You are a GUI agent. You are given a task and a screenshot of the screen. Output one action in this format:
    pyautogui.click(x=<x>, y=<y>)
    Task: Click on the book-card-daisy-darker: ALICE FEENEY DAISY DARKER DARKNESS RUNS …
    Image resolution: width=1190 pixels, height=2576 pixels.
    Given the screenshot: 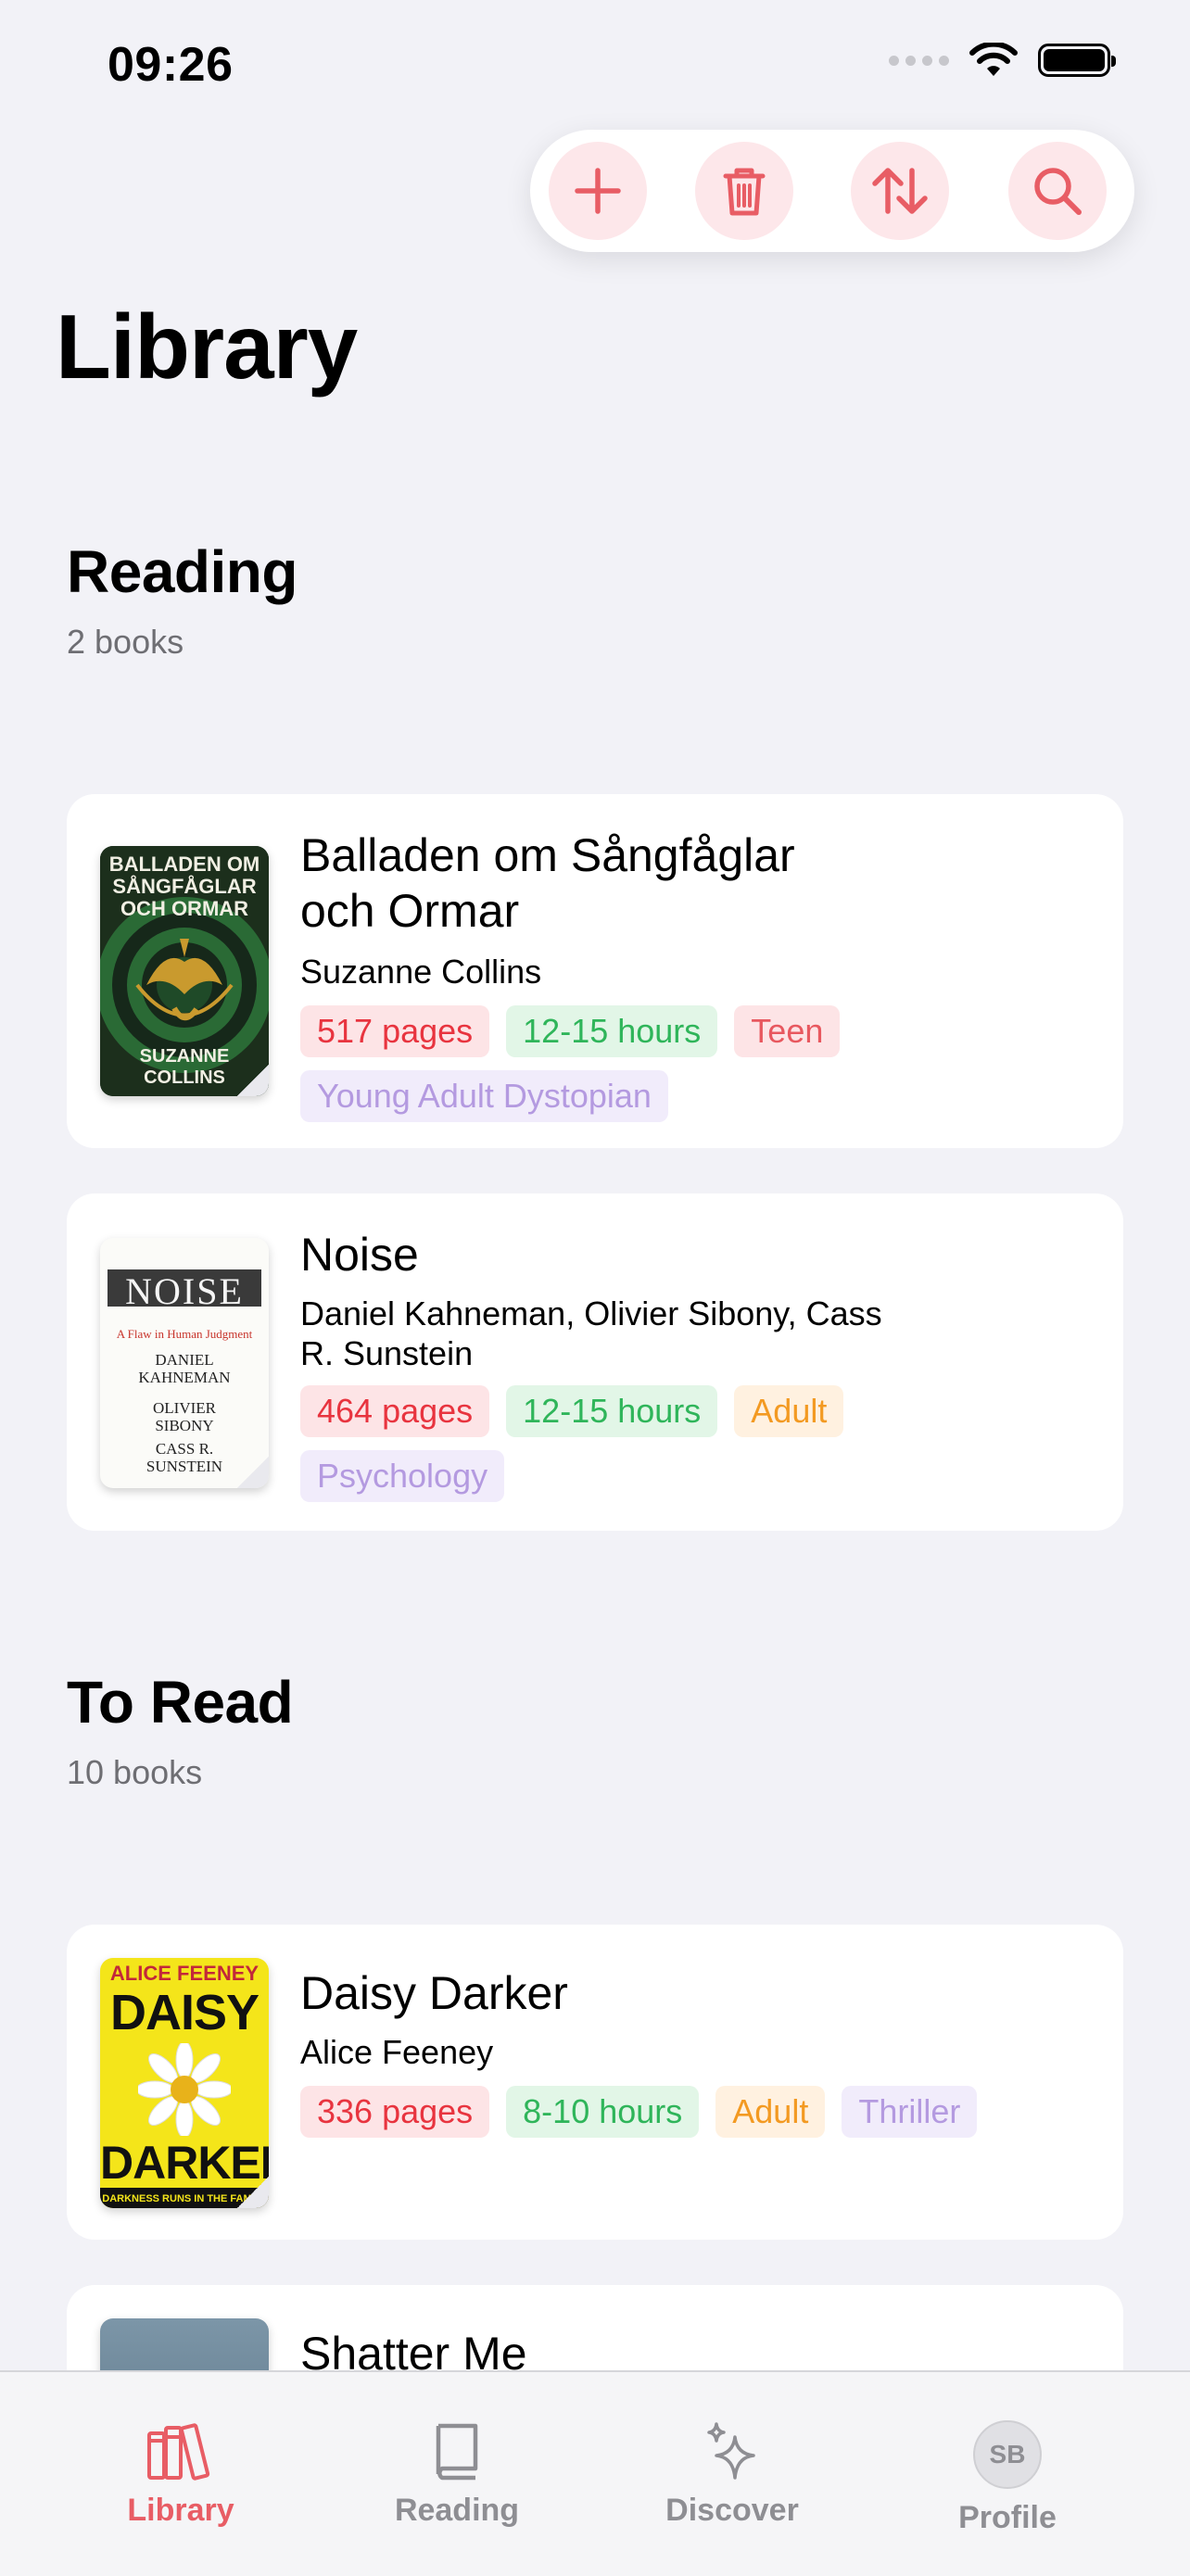 What is the action you would take?
    pyautogui.click(x=595, y=2082)
    